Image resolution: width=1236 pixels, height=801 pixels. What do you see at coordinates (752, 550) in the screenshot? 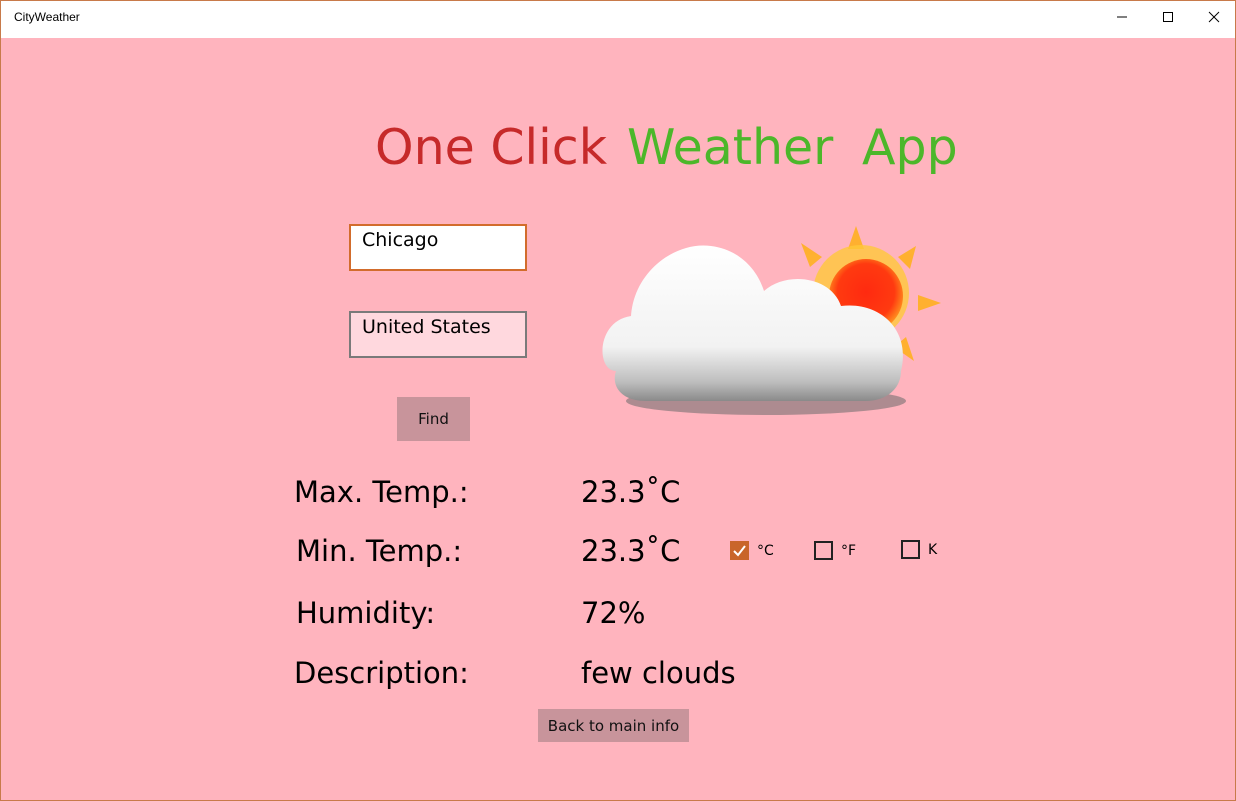
I see `celsius-checkbox: °C` at bounding box center [752, 550].